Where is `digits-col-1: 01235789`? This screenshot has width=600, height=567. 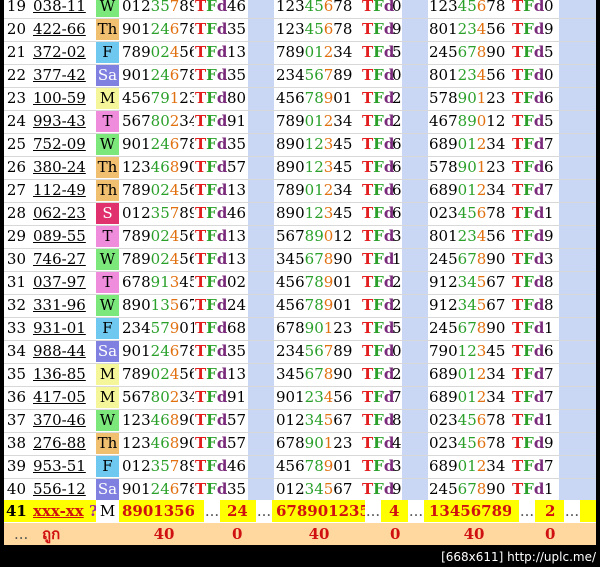 digits-col-1: 01235789 is located at coordinates (158, 213).